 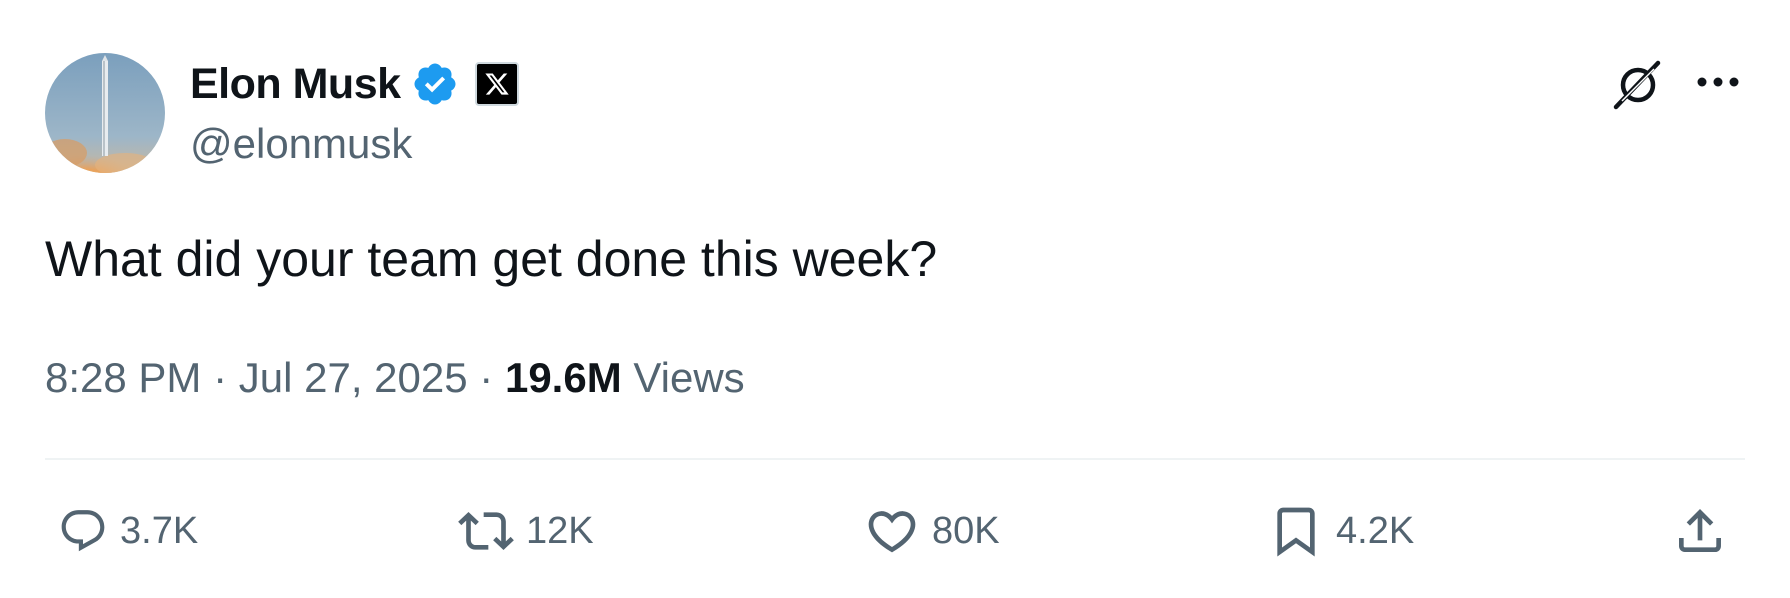 I want to click on like-count: 80K, so click(x=966, y=531).